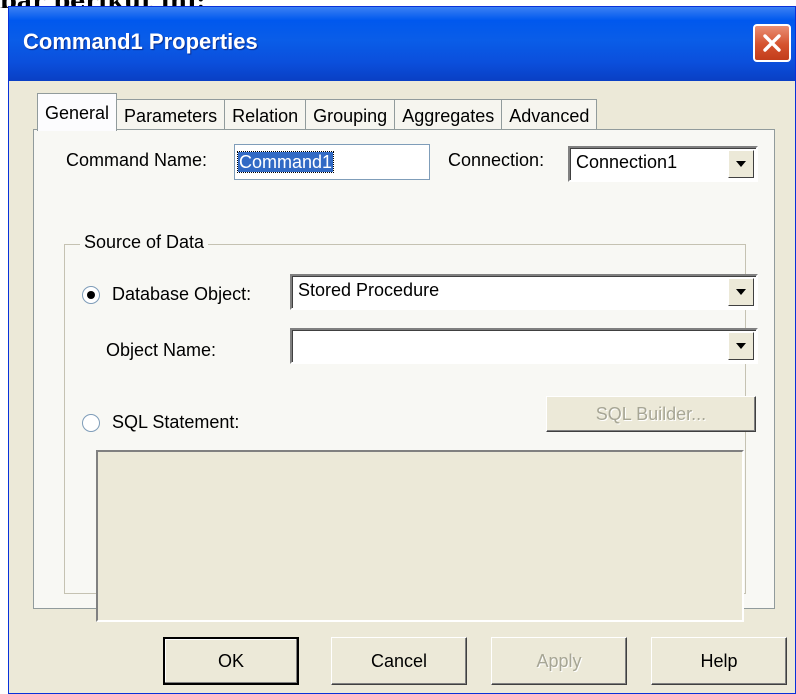 This screenshot has width=796, height=694. What do you see at coordinates (559, 661) in the screenshot?
I see `apply-button: Apply` at bounding box center [559, 661].